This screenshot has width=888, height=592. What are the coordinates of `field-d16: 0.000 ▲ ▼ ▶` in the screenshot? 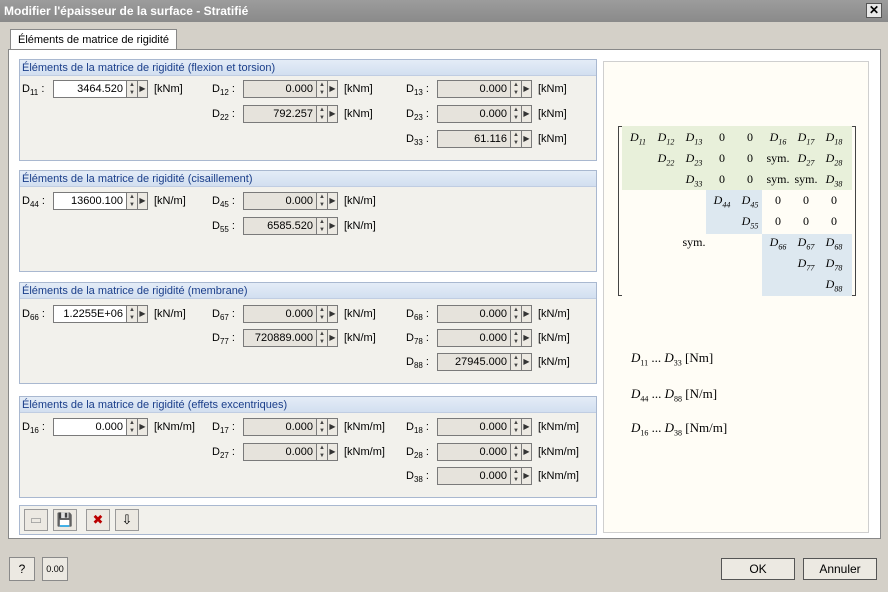 It's located at (101, 427).